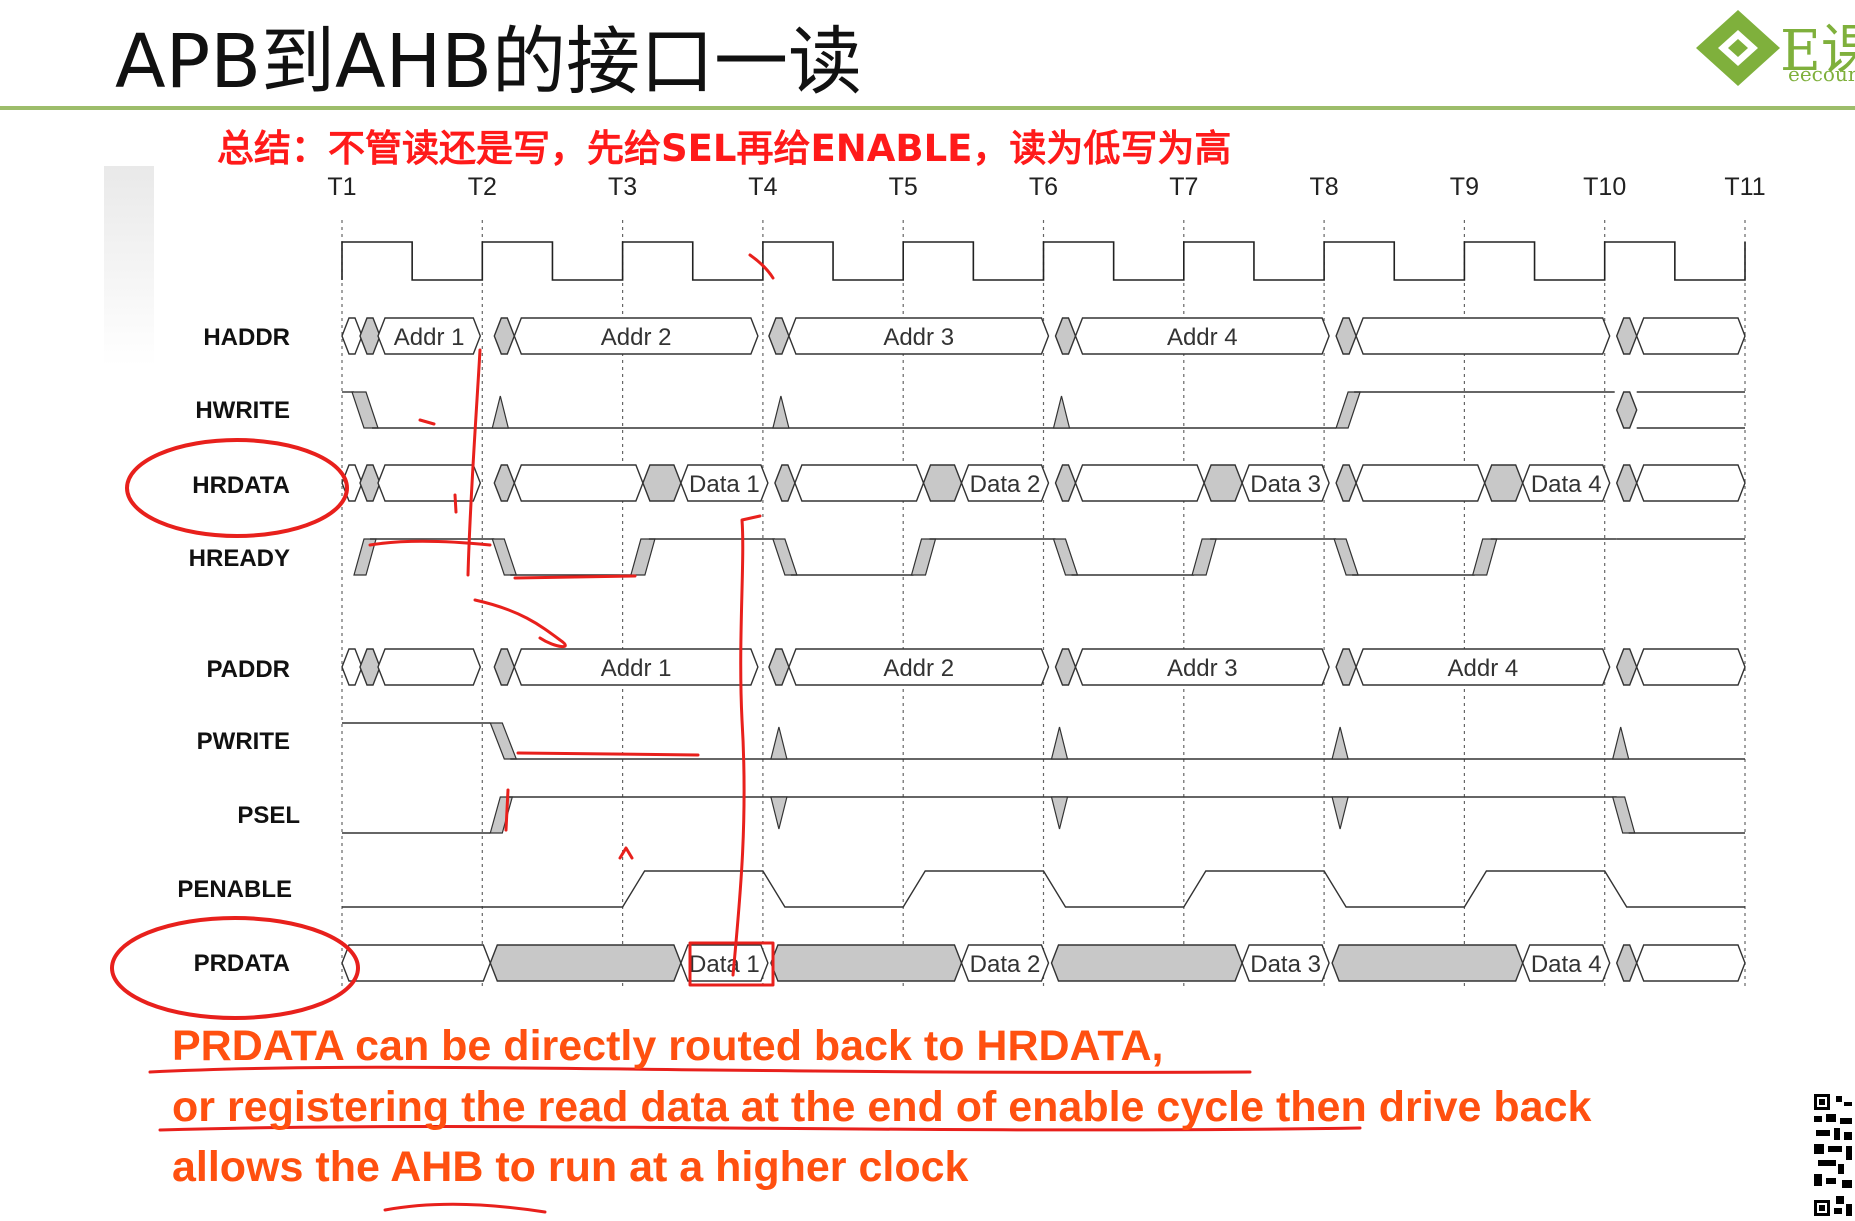  Describe the element at coordinates (1566, 484) in the screenshot. I see `hrdata-seg-label: Data 4` at that location.